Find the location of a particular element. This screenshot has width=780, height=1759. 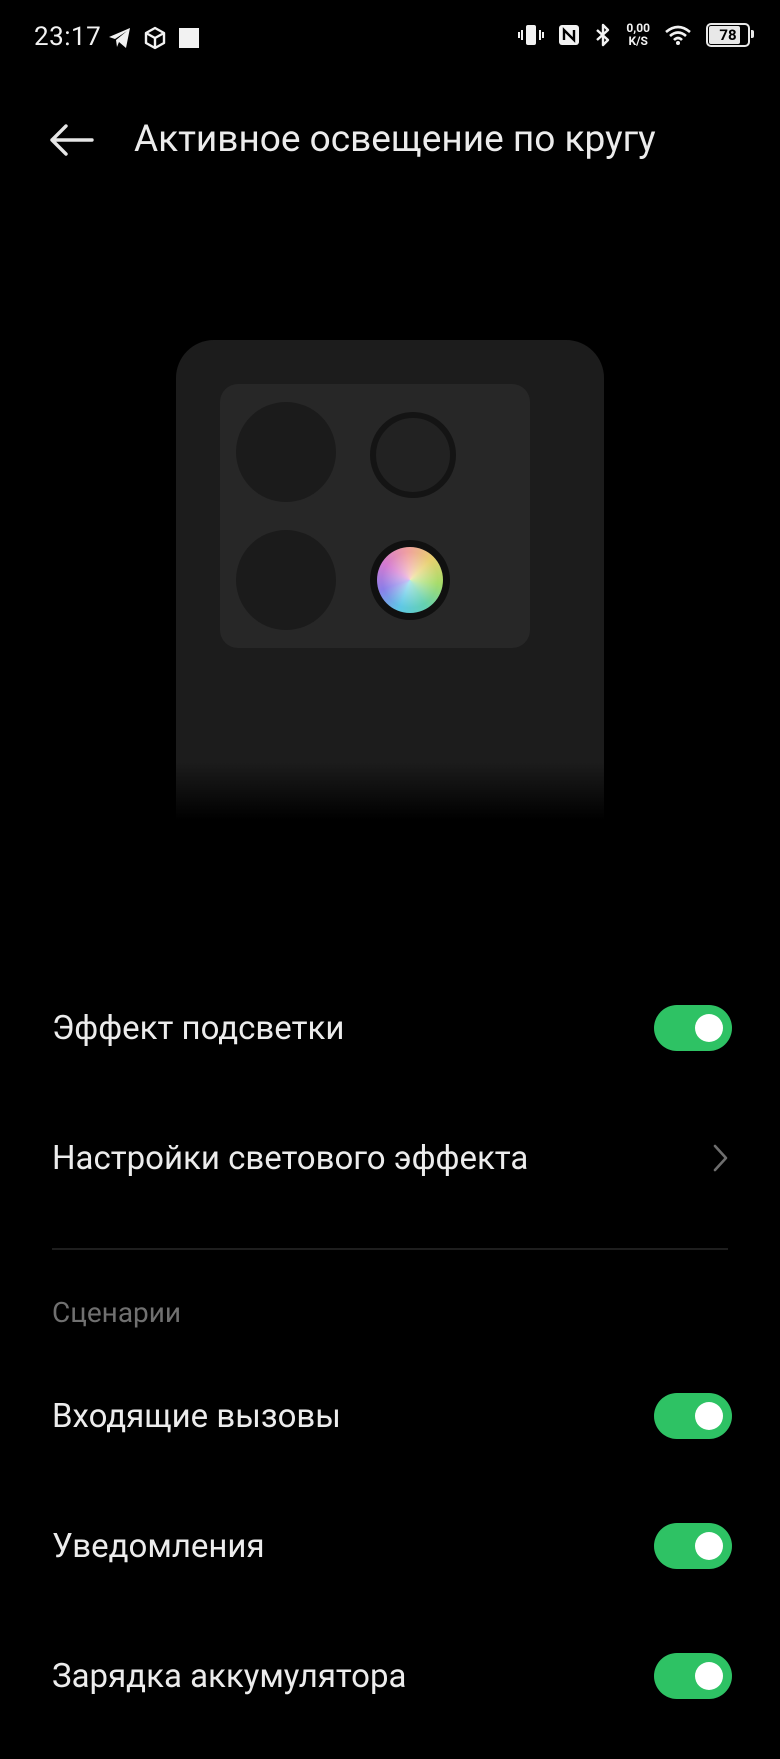

status-right-icons: 0,00 K/S 78 is located at coordinates (636, 35).